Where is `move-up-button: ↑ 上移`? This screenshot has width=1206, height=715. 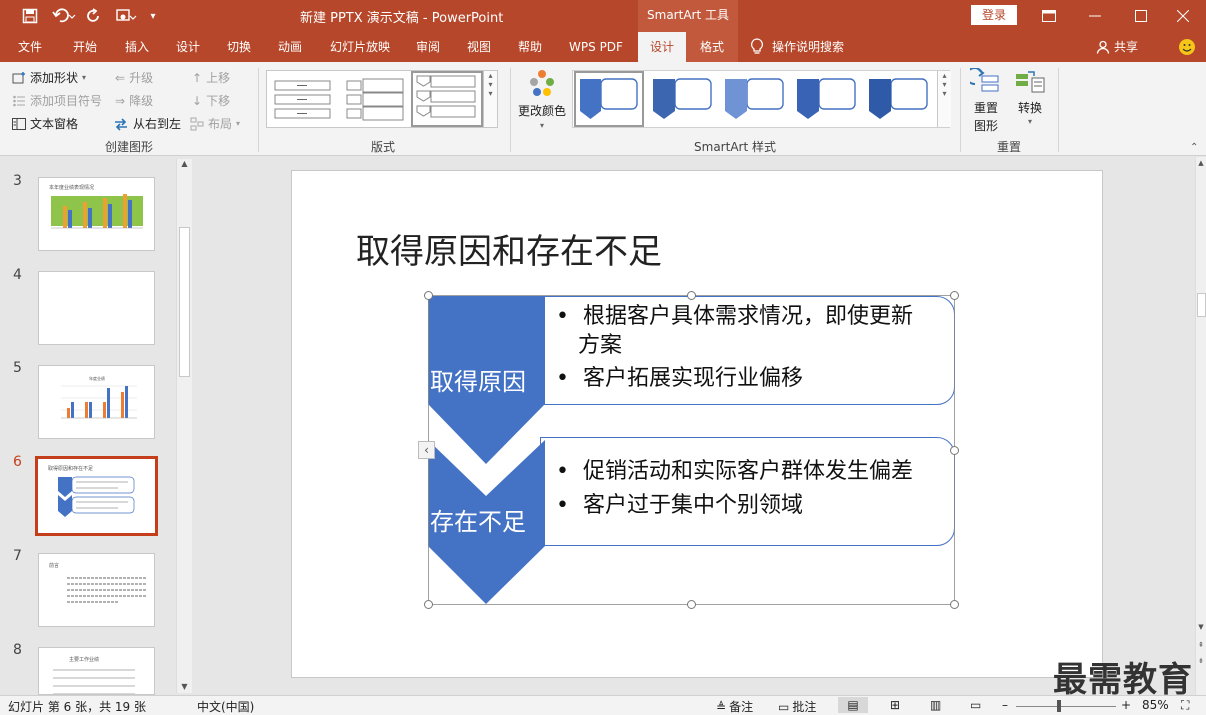 move-up-button: ↑ 上移 is located at coordinates (211, 77).